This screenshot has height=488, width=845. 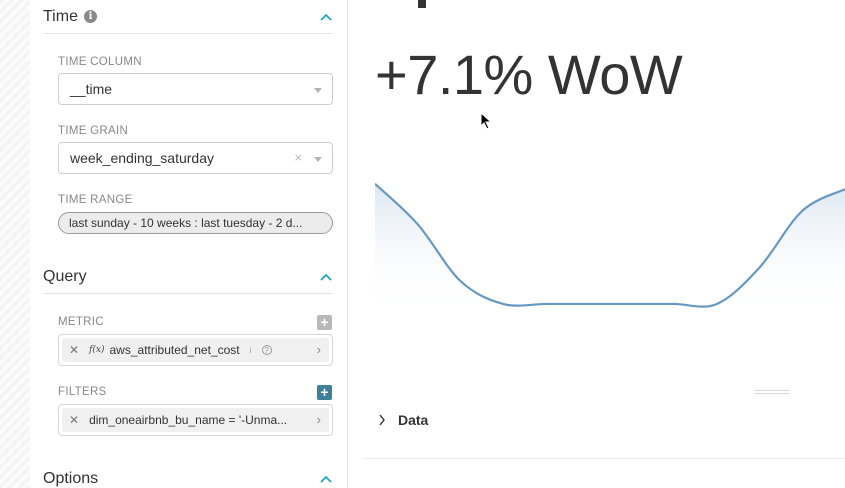 What do you see at coordinates (413, 420) in the screenshot?
I see `data-label: Data` at bounding box center [413, 420].